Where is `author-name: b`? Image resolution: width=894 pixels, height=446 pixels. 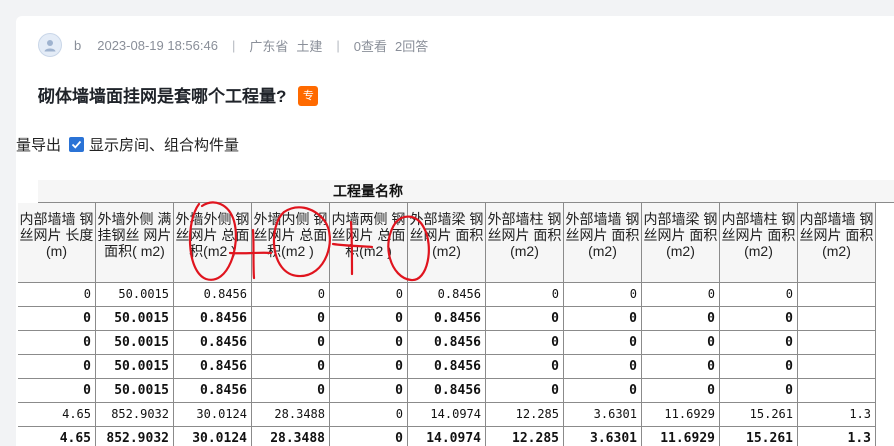
author-name: b is located at coordinates (77, 45).